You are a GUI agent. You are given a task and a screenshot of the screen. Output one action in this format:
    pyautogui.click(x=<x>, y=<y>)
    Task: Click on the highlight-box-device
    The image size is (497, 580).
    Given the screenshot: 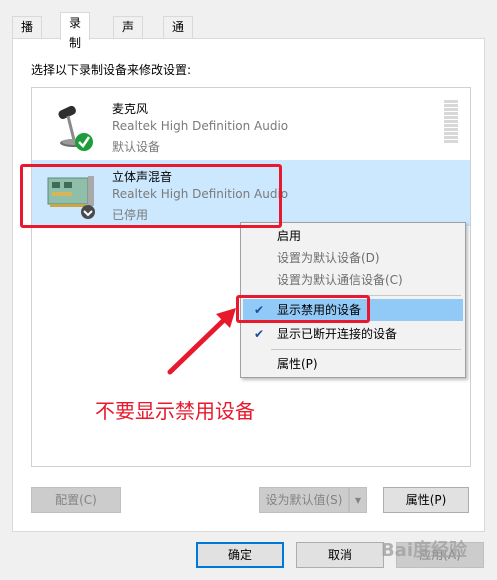 What is the action you would take?
    pyautogui.click(x=151, y=196)
    